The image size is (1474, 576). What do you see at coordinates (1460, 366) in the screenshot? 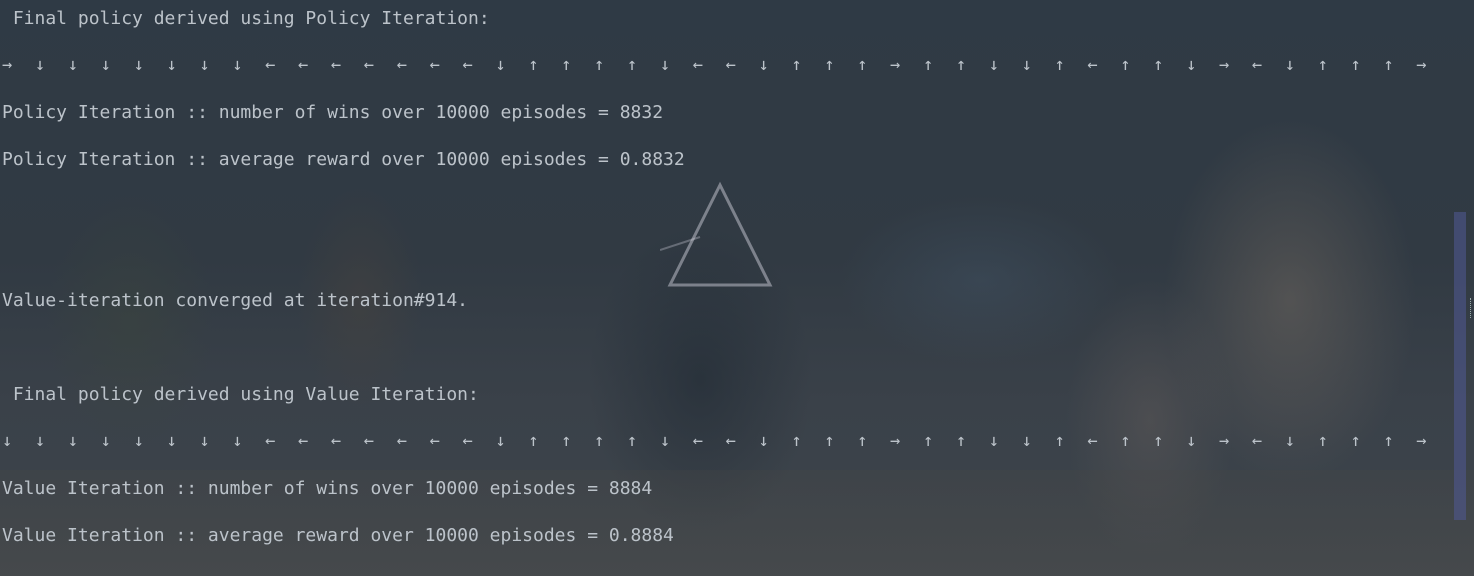
I see `scrollbar-thumb` at bounding box center [1460, 366].